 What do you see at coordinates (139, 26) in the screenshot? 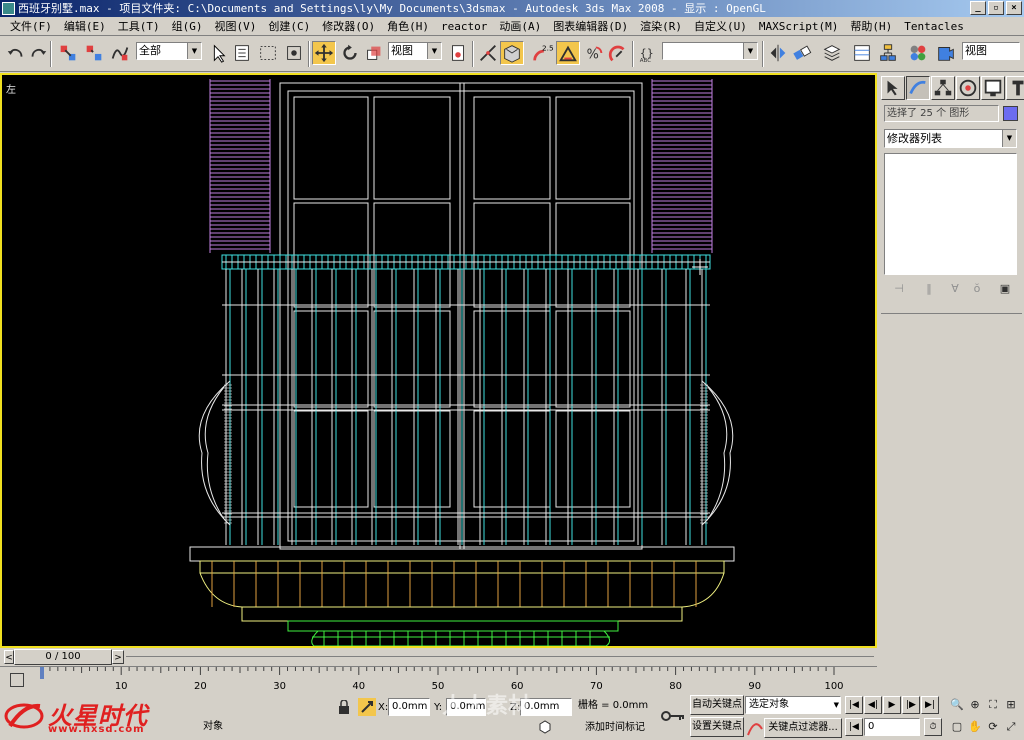
I see `menu-tools: 工具(T)` at bounding box center [139, 26].